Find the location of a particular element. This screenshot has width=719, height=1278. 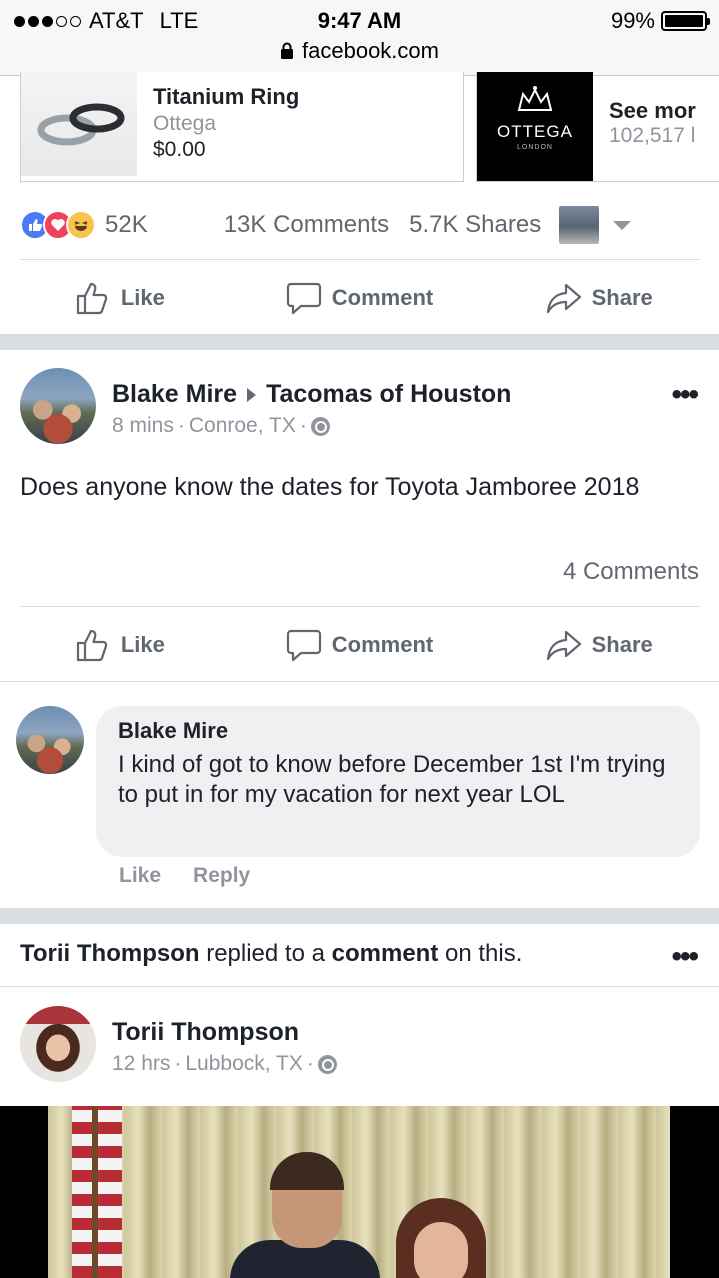

product-brand: Ottega is located at coordinates (185, 123).